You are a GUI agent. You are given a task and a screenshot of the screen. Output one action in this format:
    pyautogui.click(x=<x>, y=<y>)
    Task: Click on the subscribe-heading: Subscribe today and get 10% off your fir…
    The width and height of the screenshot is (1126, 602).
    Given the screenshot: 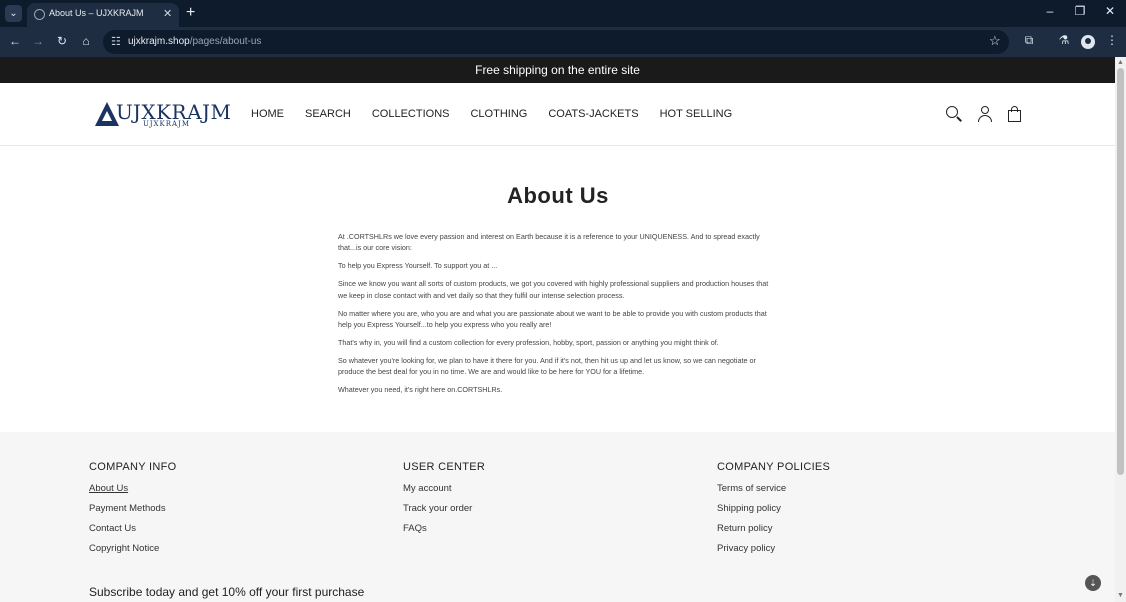 What is the action you would take?
    pyautogui.click(x=227, y=592)
    